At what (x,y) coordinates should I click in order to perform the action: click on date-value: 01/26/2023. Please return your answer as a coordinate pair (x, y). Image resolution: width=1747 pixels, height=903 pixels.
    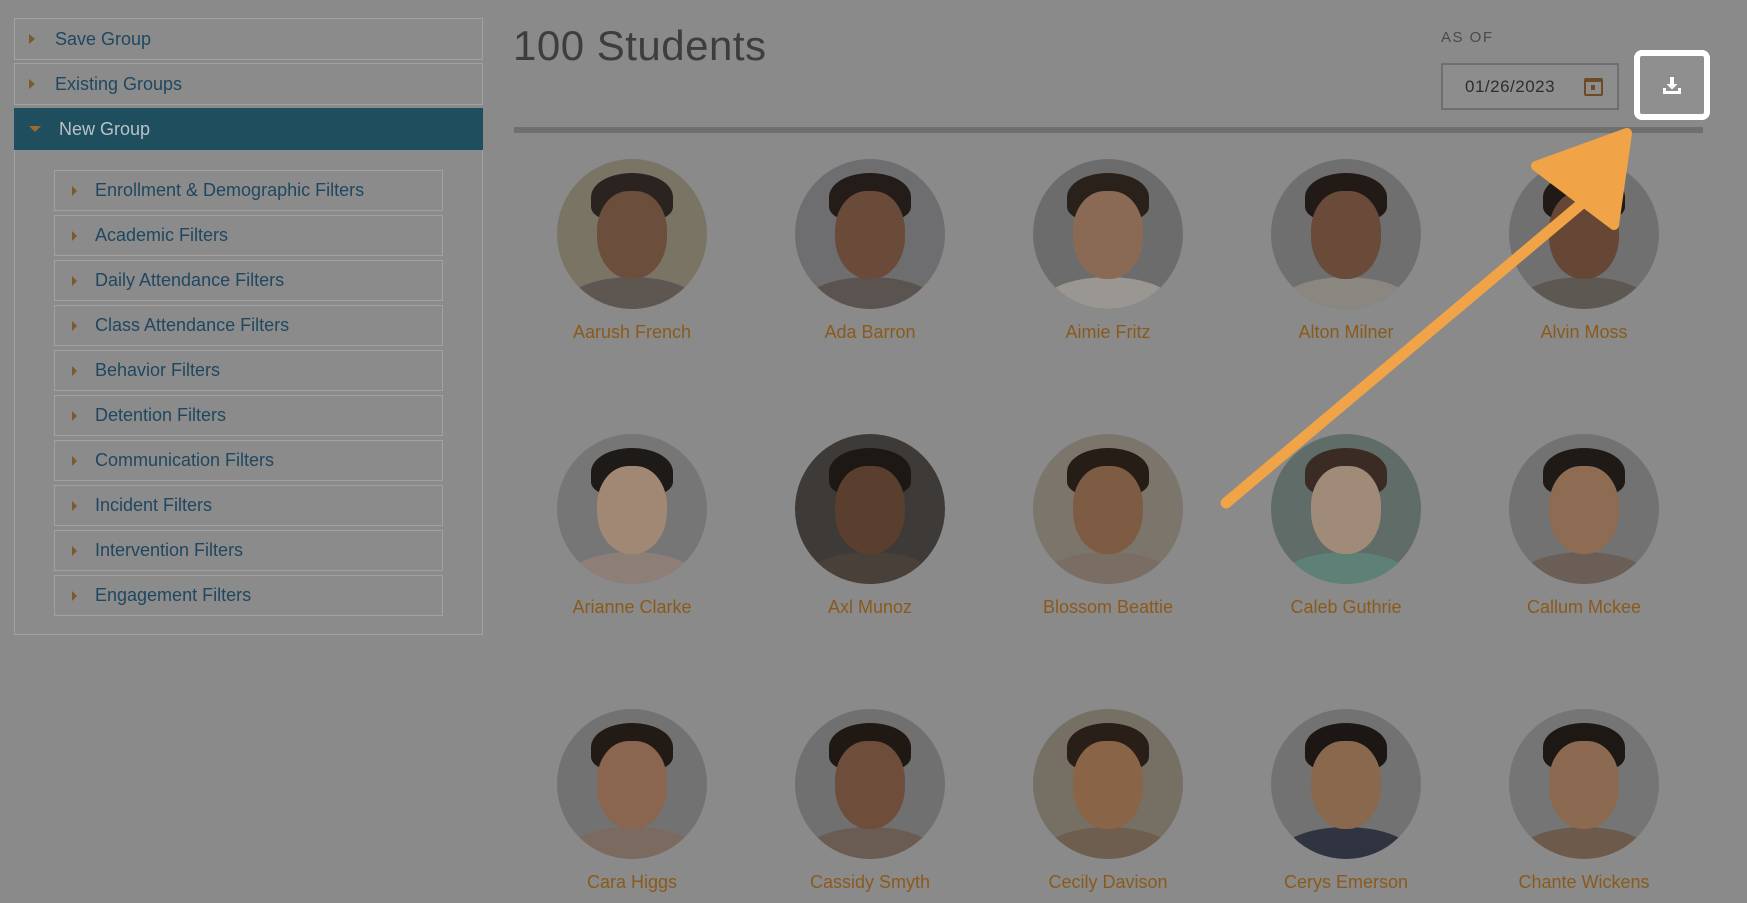
    Looking at the image, I should click on (1510, 86).